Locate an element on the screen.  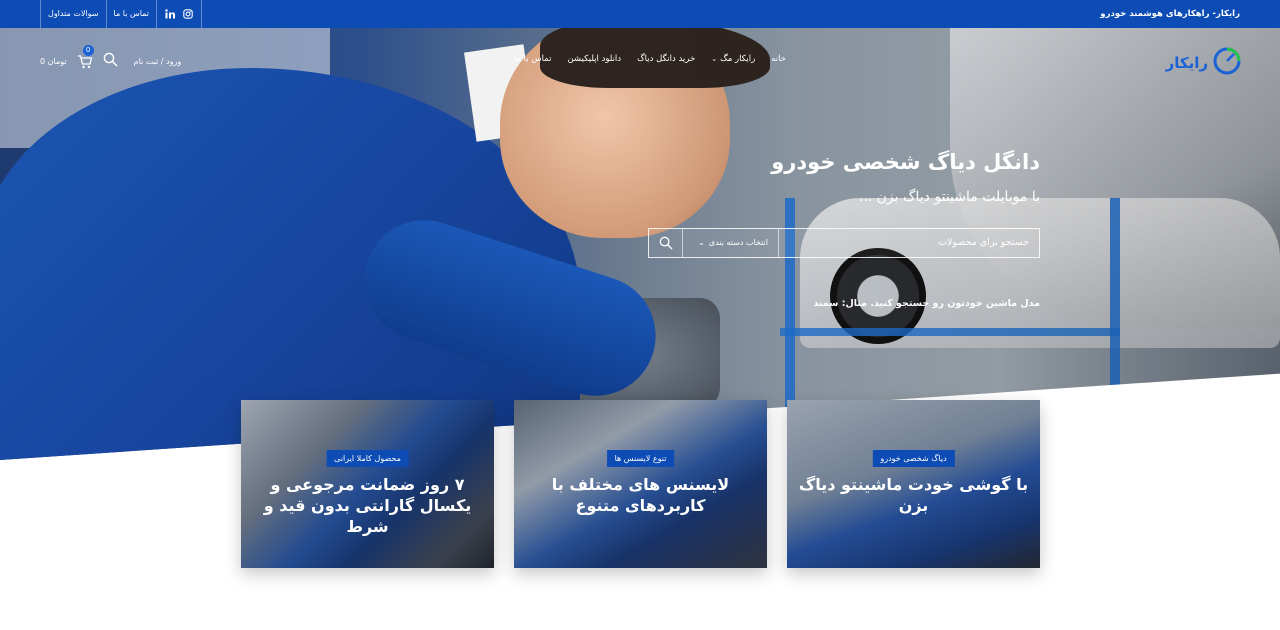
header-actions: 0 تومان 0 ورود / ثبت نام is located at coordinates (111, 57).